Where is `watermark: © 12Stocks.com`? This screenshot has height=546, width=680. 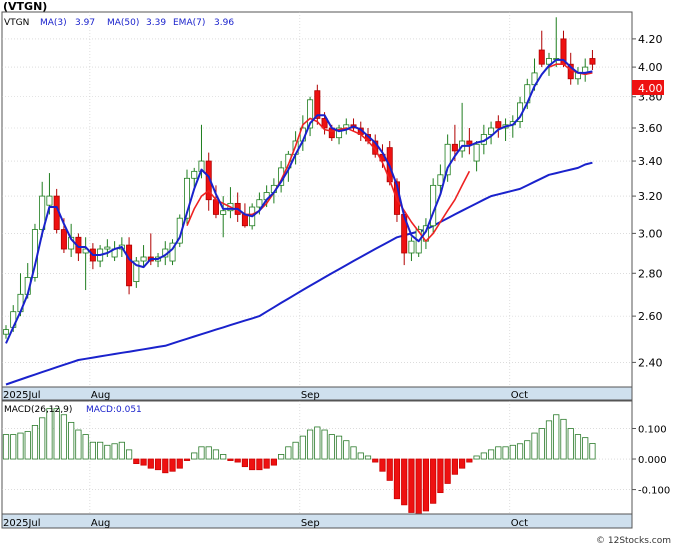 watermark: © 12Stocks.com is located at coordinates (633, 541).